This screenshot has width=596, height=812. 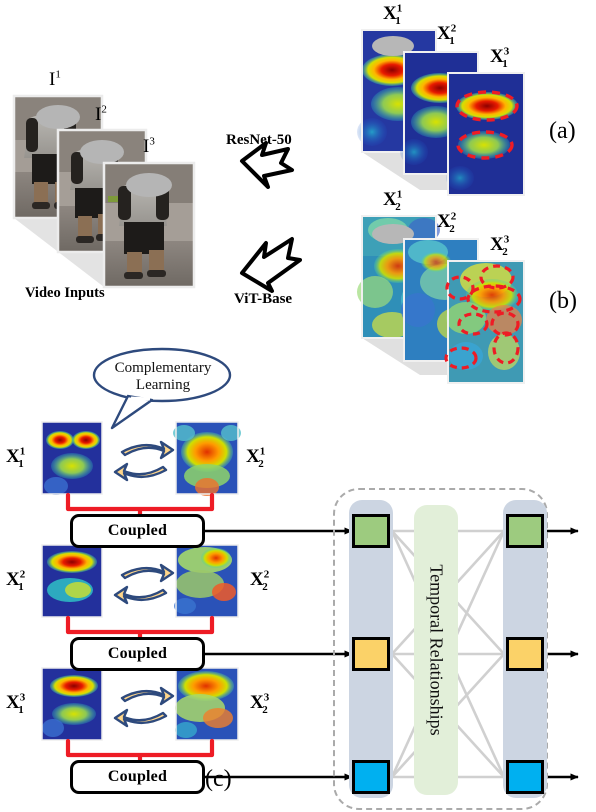 What do you see at coordinates (447, 34) in the screenshot?
I see `panel-a-feature-label-2: X21` at bounding box center [447, 34].